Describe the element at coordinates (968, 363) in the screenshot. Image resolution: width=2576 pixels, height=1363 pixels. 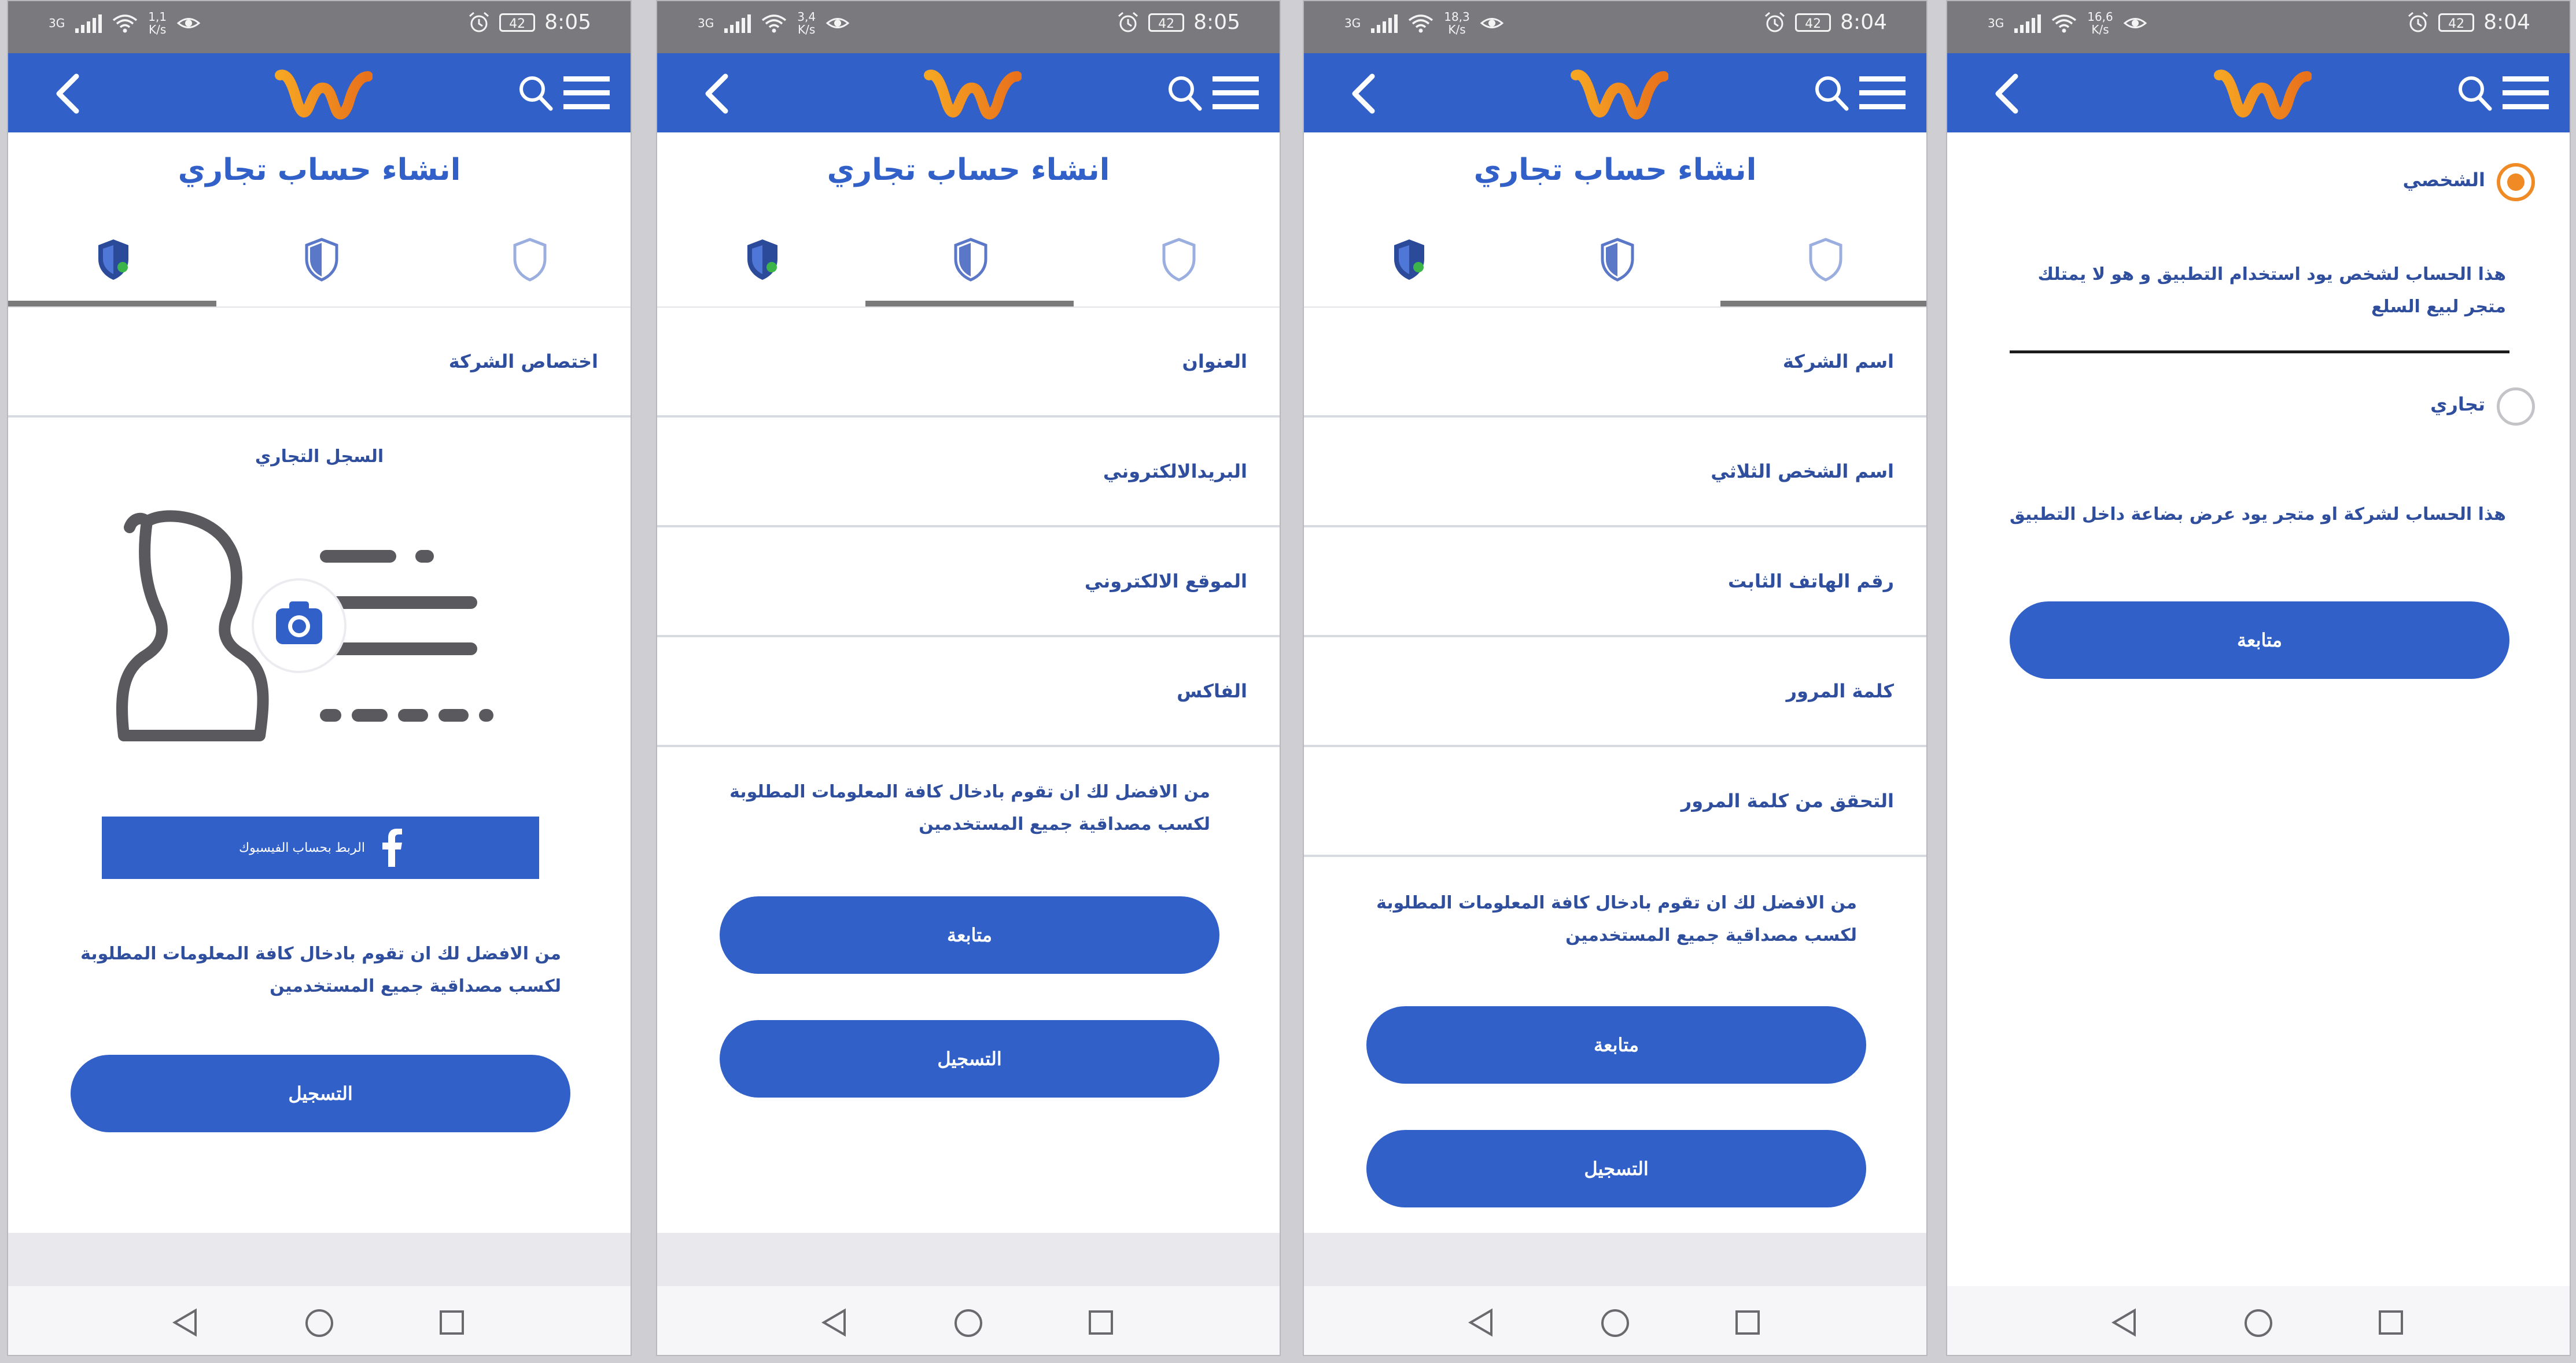
I see `field-address: العنوان` at that location.